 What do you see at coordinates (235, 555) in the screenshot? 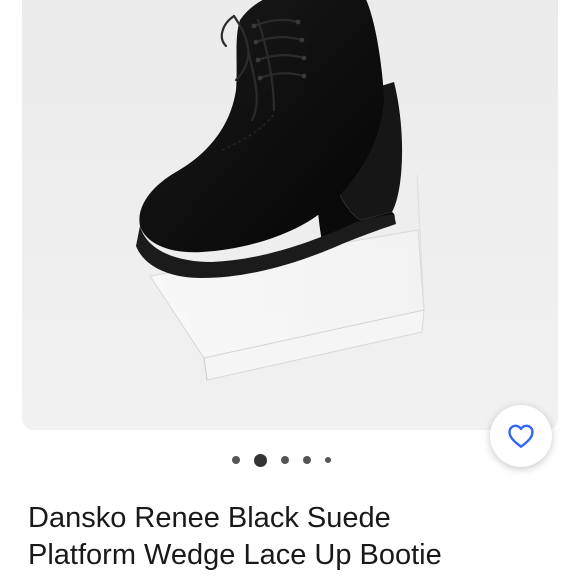
I see `product-title-line-2: Platform Wedge Lace Up Bootie` at bounding box center [235, 555].